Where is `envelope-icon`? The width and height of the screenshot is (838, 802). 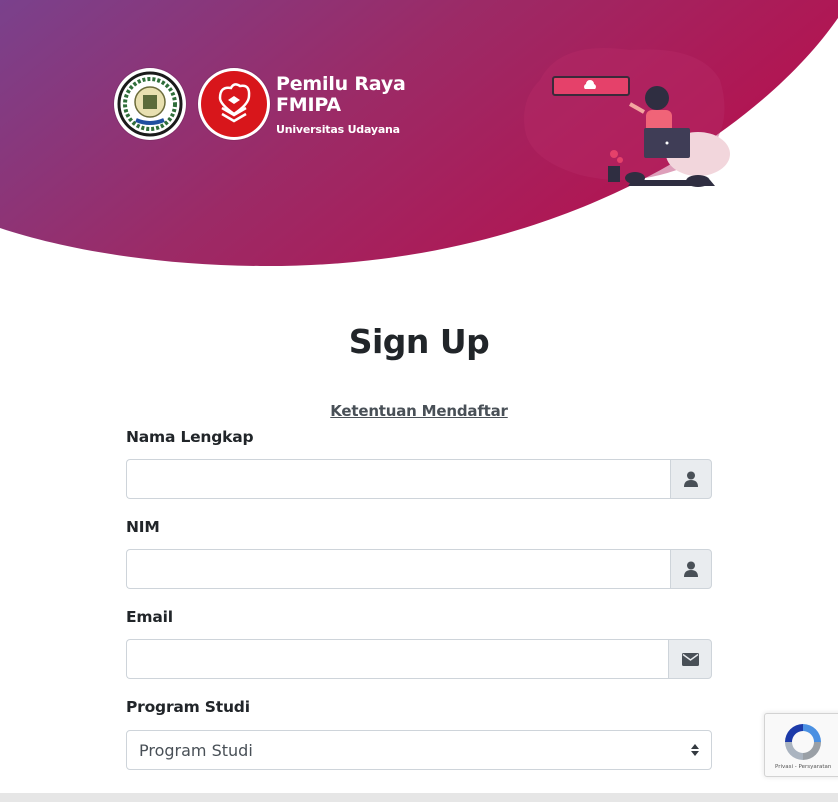 envelope-icon is located at coordinates (690, 659).